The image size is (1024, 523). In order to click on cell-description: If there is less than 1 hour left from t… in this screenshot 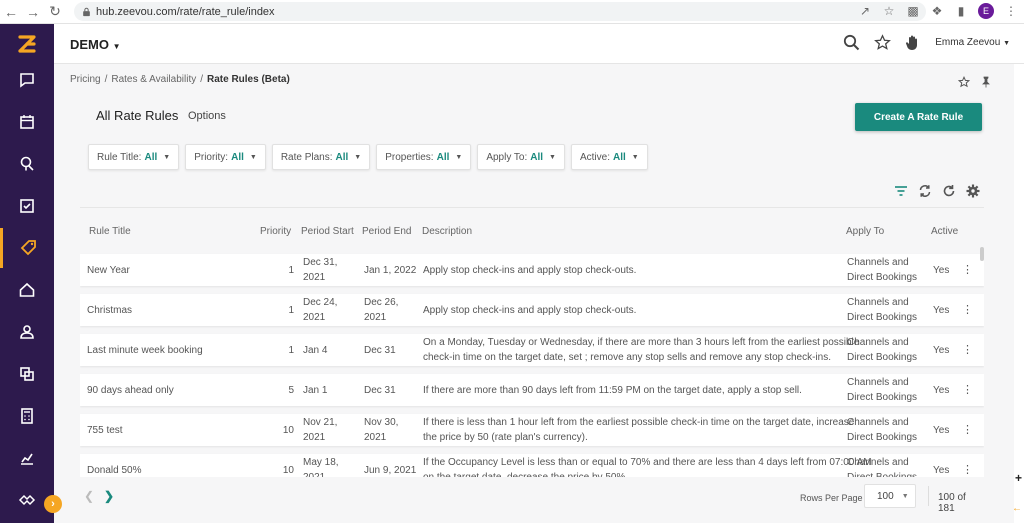, I will do `click(638, 430)`.